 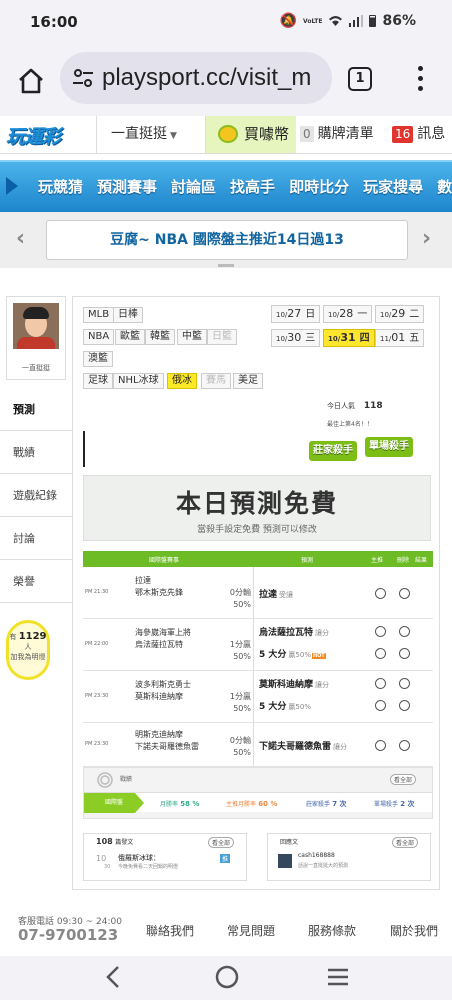 What do you see at coordinates (294, 631) in the screenshot?
I see `prediction-pick: 烏法薩拉瓦特 讓分` at bounding box center [294, 631].